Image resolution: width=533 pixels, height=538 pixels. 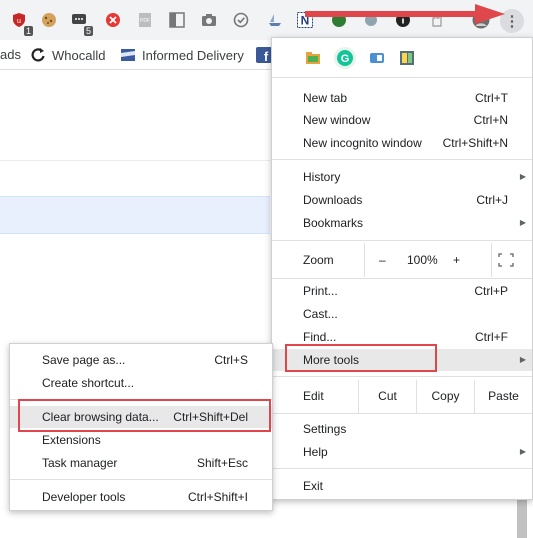 I want to click on zoom-controls: – 100% +, so click(x=428, y=260).